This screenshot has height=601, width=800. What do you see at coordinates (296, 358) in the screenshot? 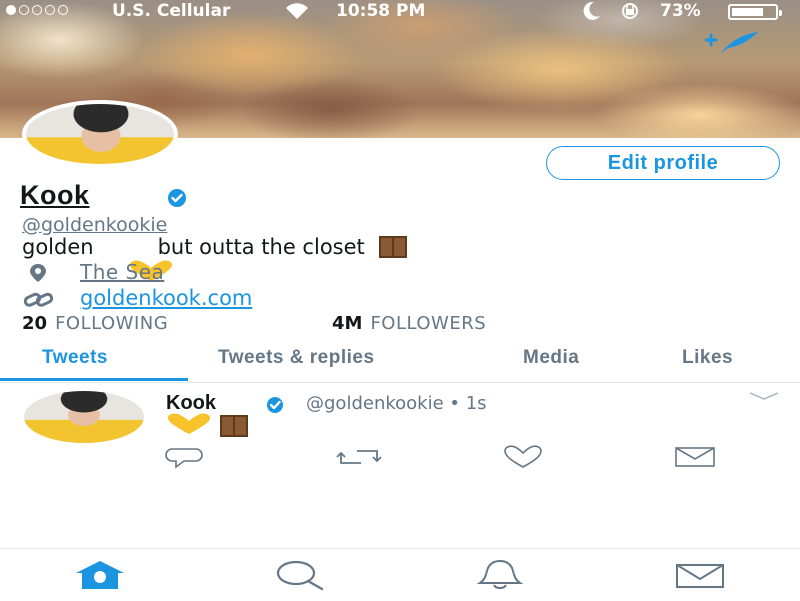
I see `tab-tweets-and-replies: Tweets & replies` at bounding box center [296, 358].